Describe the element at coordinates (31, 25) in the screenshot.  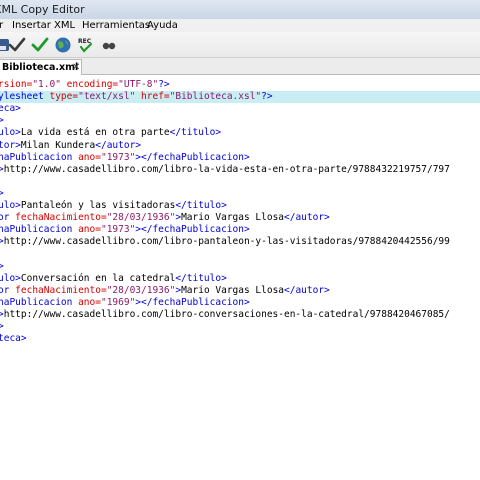
I see `menu-insertar: Insertar` at that location.